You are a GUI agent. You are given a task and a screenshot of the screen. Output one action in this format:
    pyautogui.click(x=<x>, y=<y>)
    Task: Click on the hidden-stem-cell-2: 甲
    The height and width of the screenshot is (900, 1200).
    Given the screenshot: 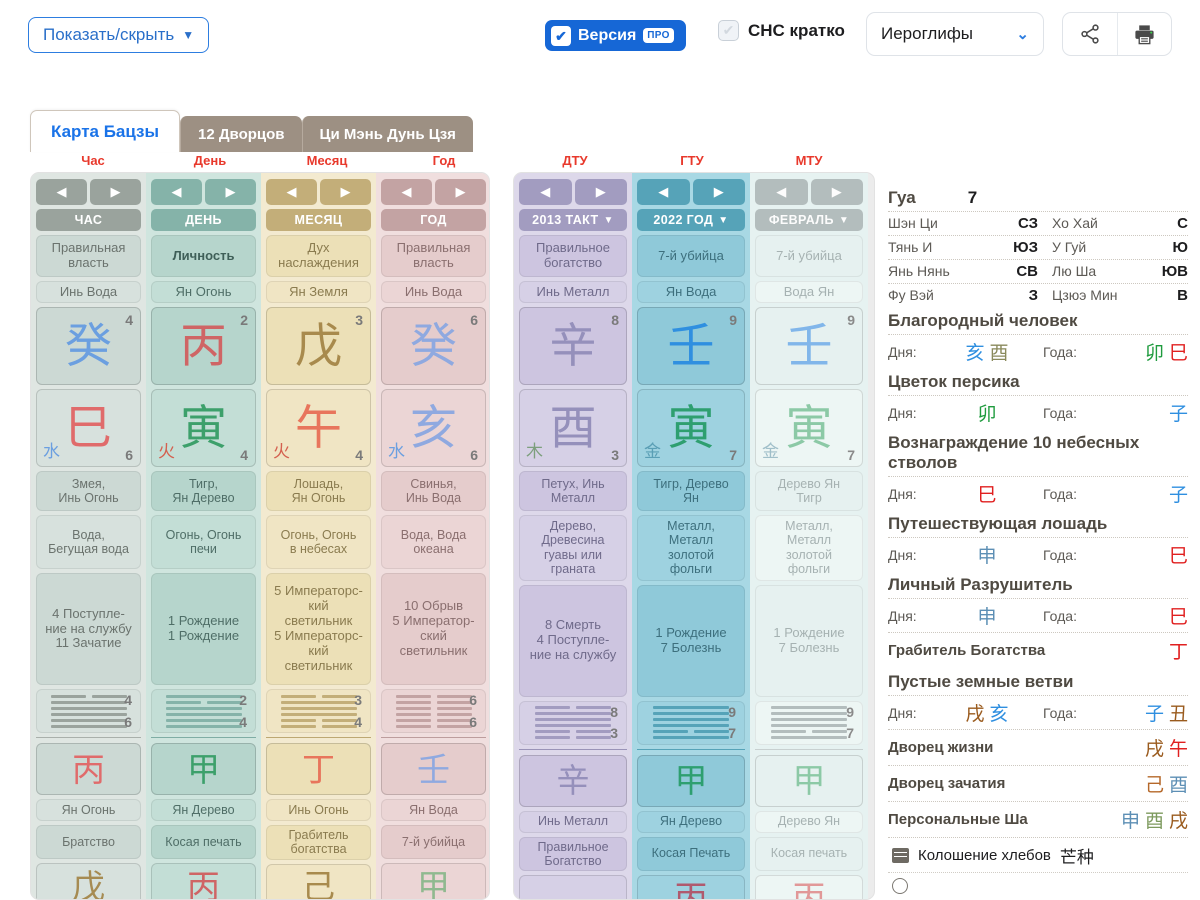 What is the action you would take?
    pyautogui.click(x=433, y=881)
    